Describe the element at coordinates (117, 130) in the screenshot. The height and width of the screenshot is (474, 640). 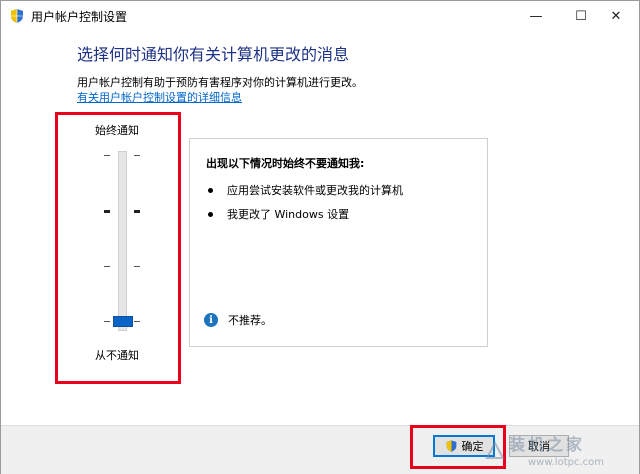
I see `slider-top-label: 始终通知` at that location.